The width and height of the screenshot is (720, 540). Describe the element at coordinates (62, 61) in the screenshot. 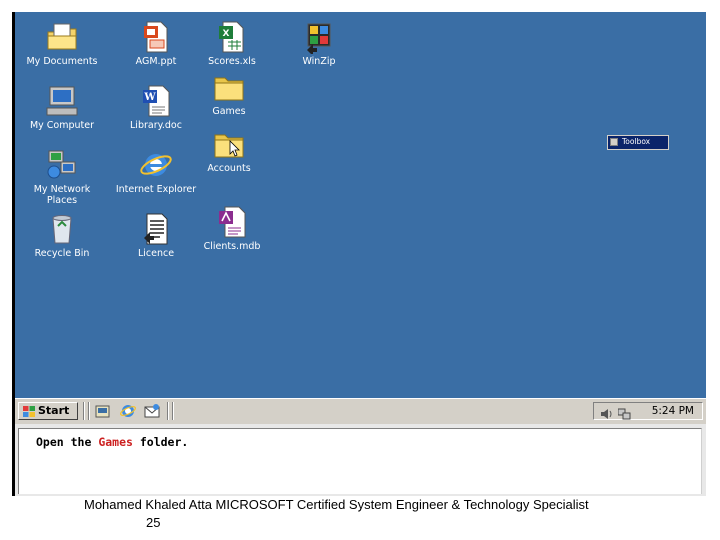

I see `desktop-icon-label: My Documents` at that location.